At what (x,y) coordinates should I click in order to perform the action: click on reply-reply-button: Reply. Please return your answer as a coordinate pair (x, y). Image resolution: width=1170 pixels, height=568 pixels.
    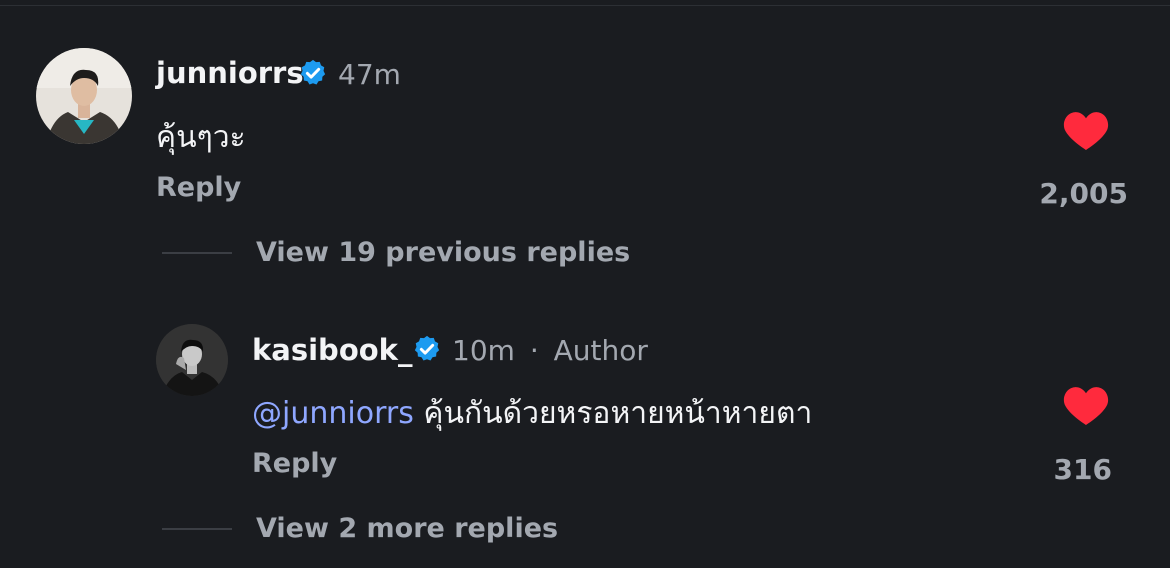
    Looking at the image, I should click on (294, 463).